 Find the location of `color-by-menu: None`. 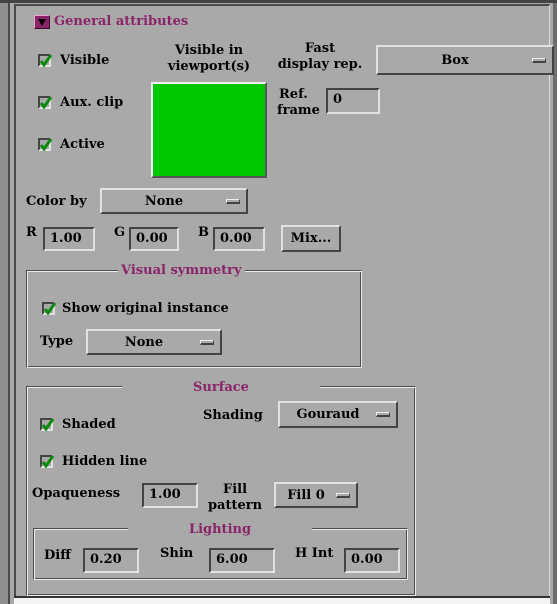

color-by-menu: None is located at coordinates (174, 201).